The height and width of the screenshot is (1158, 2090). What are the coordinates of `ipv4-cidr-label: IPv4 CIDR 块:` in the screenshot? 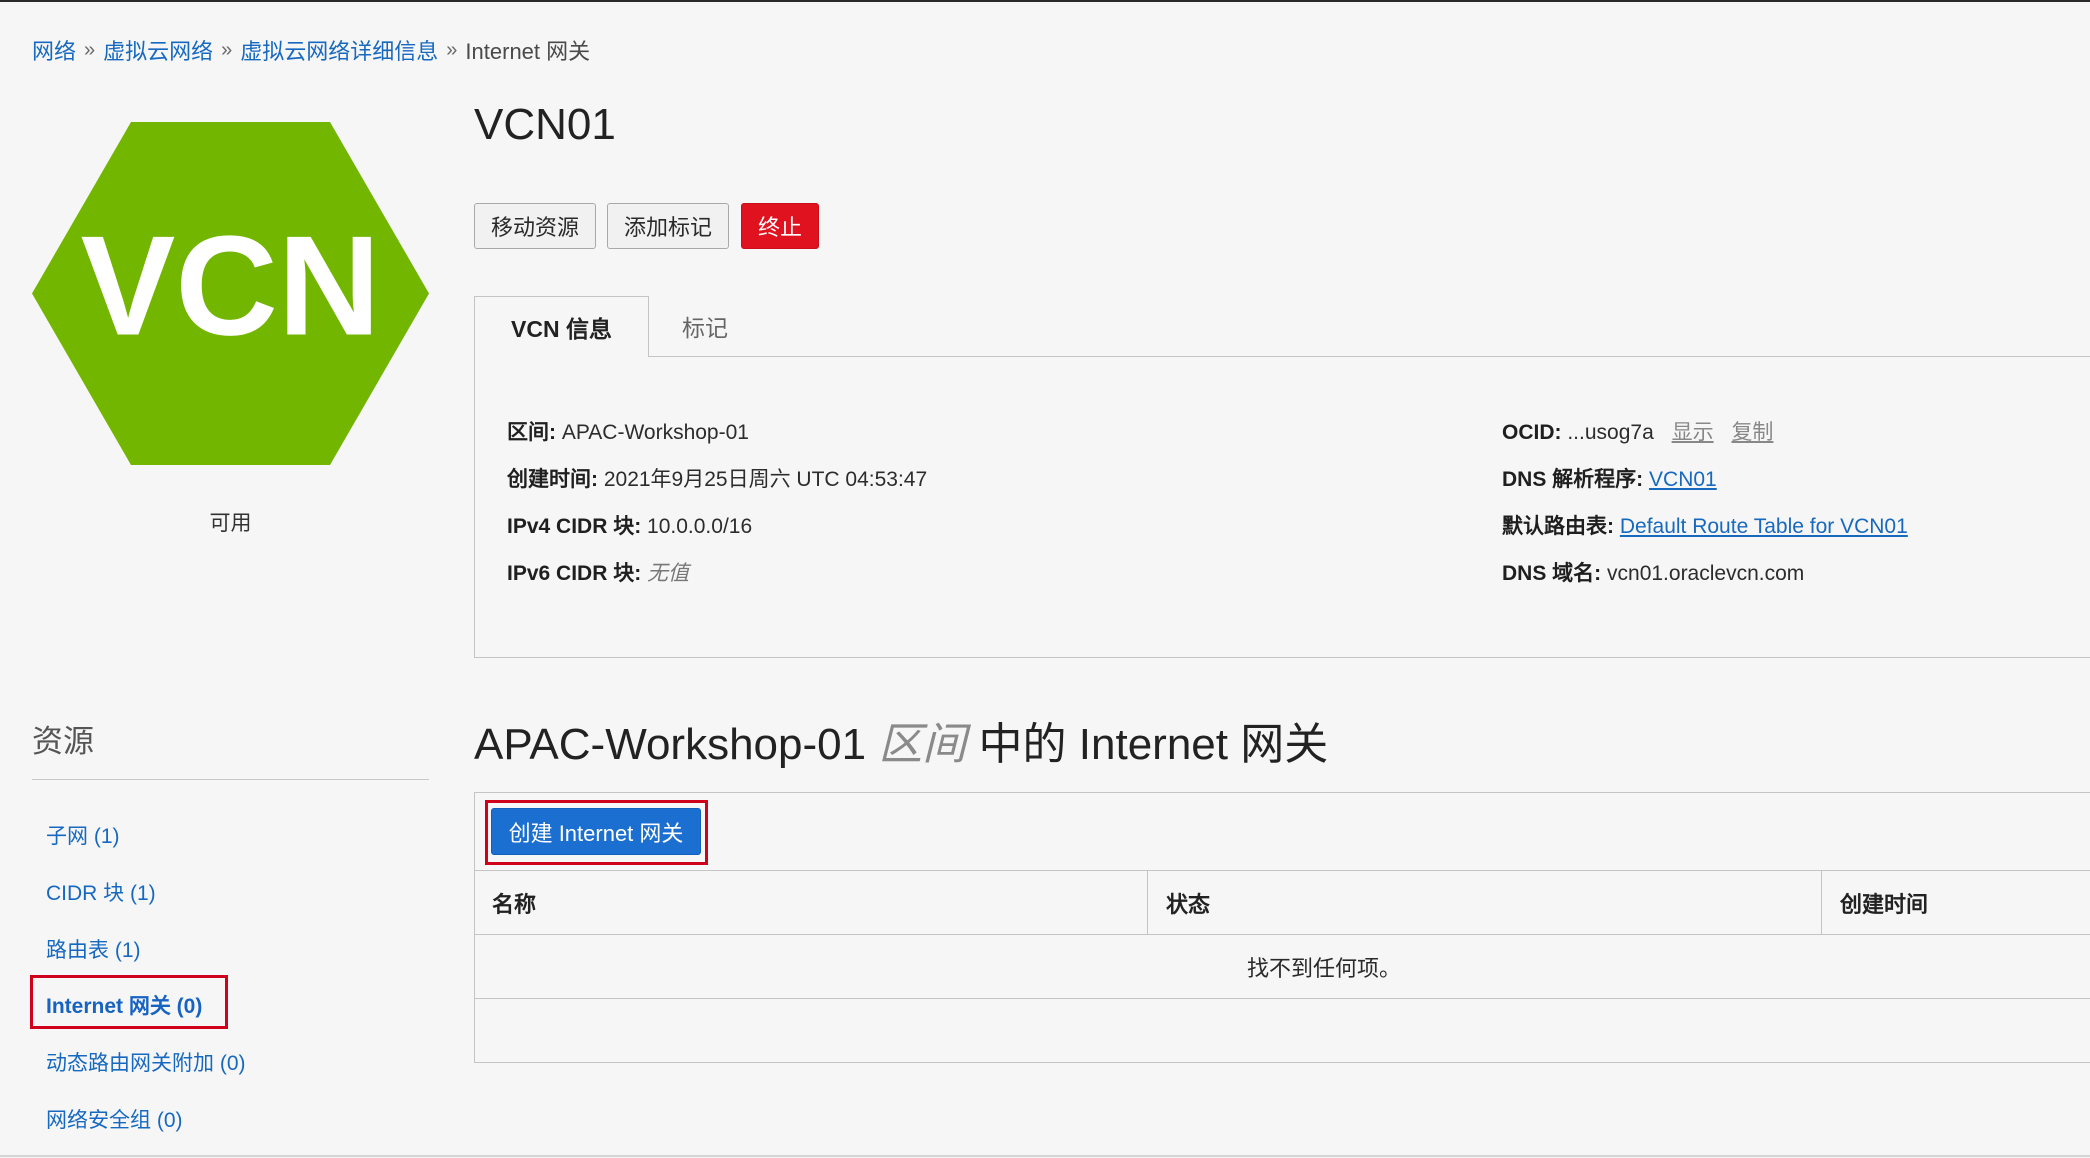 It's located at (574, 526).